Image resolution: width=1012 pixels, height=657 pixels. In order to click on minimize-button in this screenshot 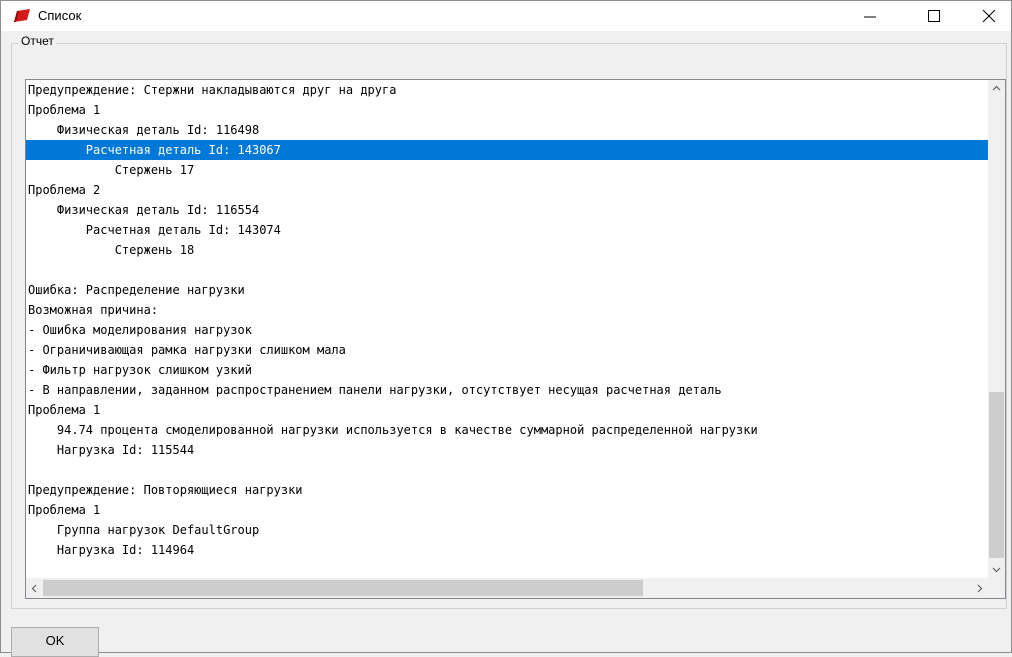, I will do `click(869, 16)`.